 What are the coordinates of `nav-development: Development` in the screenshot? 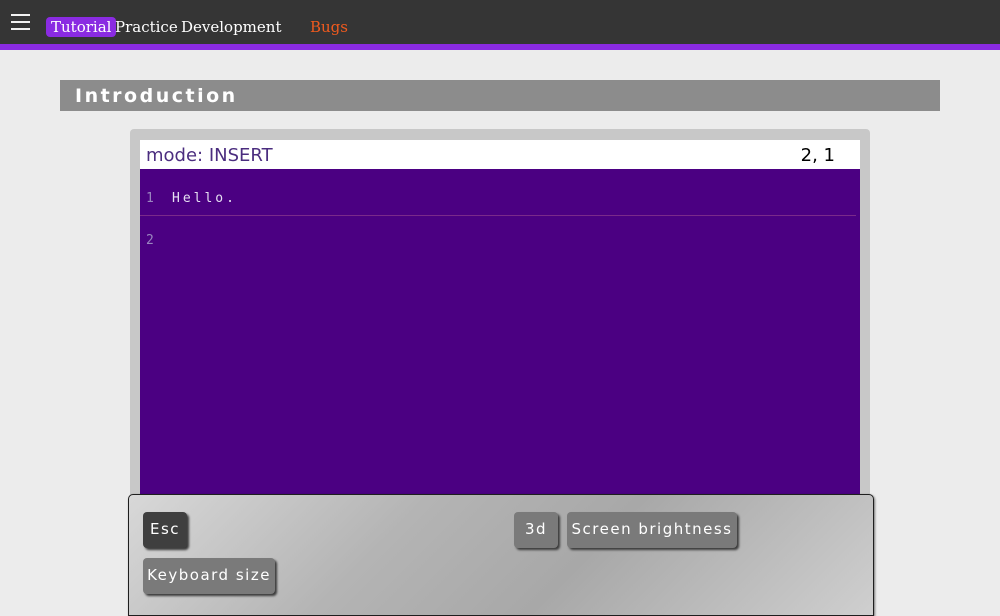 It's located at (231, 27).